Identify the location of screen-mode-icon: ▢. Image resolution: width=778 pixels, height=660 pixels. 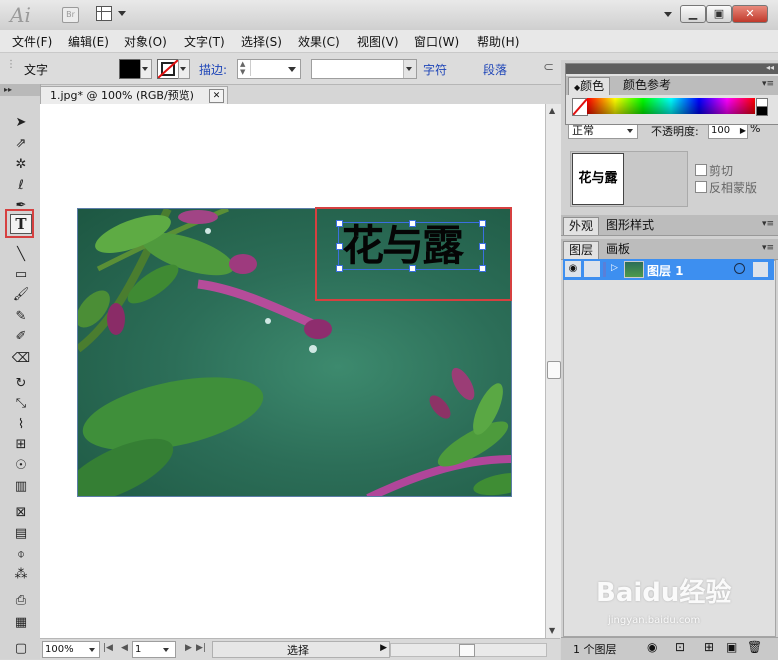
(21, 649).